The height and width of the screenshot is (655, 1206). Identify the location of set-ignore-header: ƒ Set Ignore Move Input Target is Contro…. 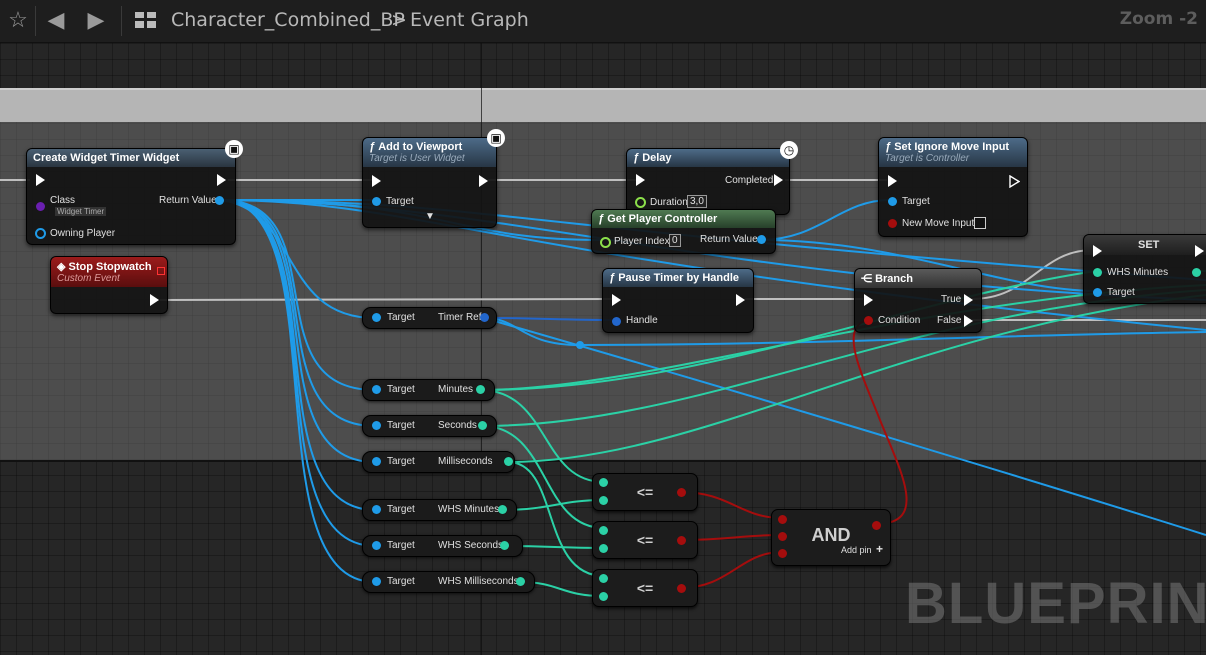
(953, 152).